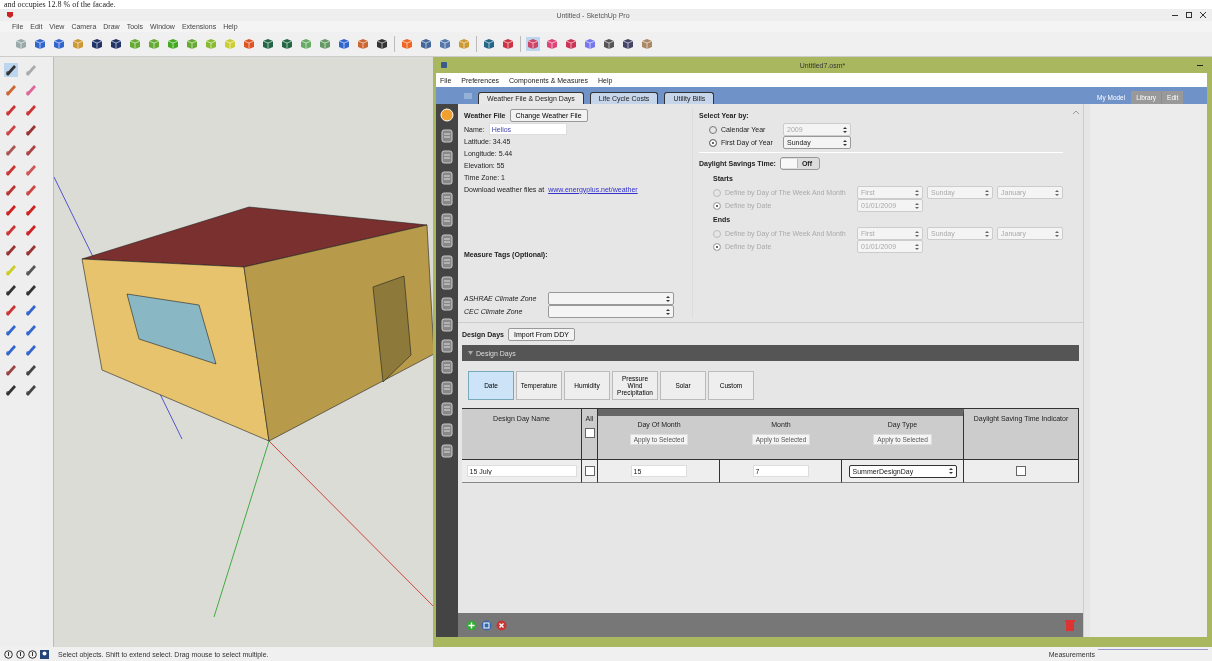  What do you see at coordinates (1086, 370) in the screenshot?
I see `splitter-handle` at bounding box center [1086, 370].